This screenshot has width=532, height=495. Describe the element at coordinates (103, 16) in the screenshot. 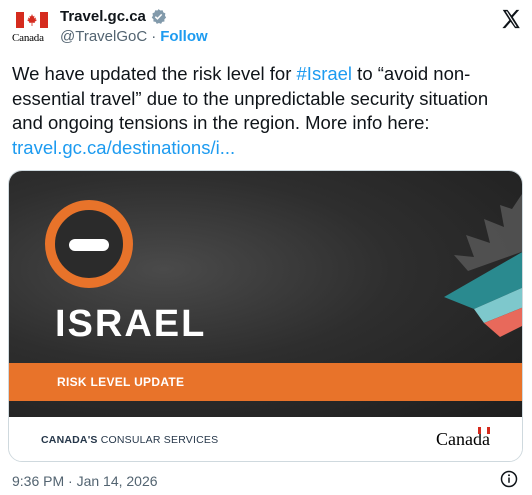

I see `display-name: Travel.gc.ca` at that location.